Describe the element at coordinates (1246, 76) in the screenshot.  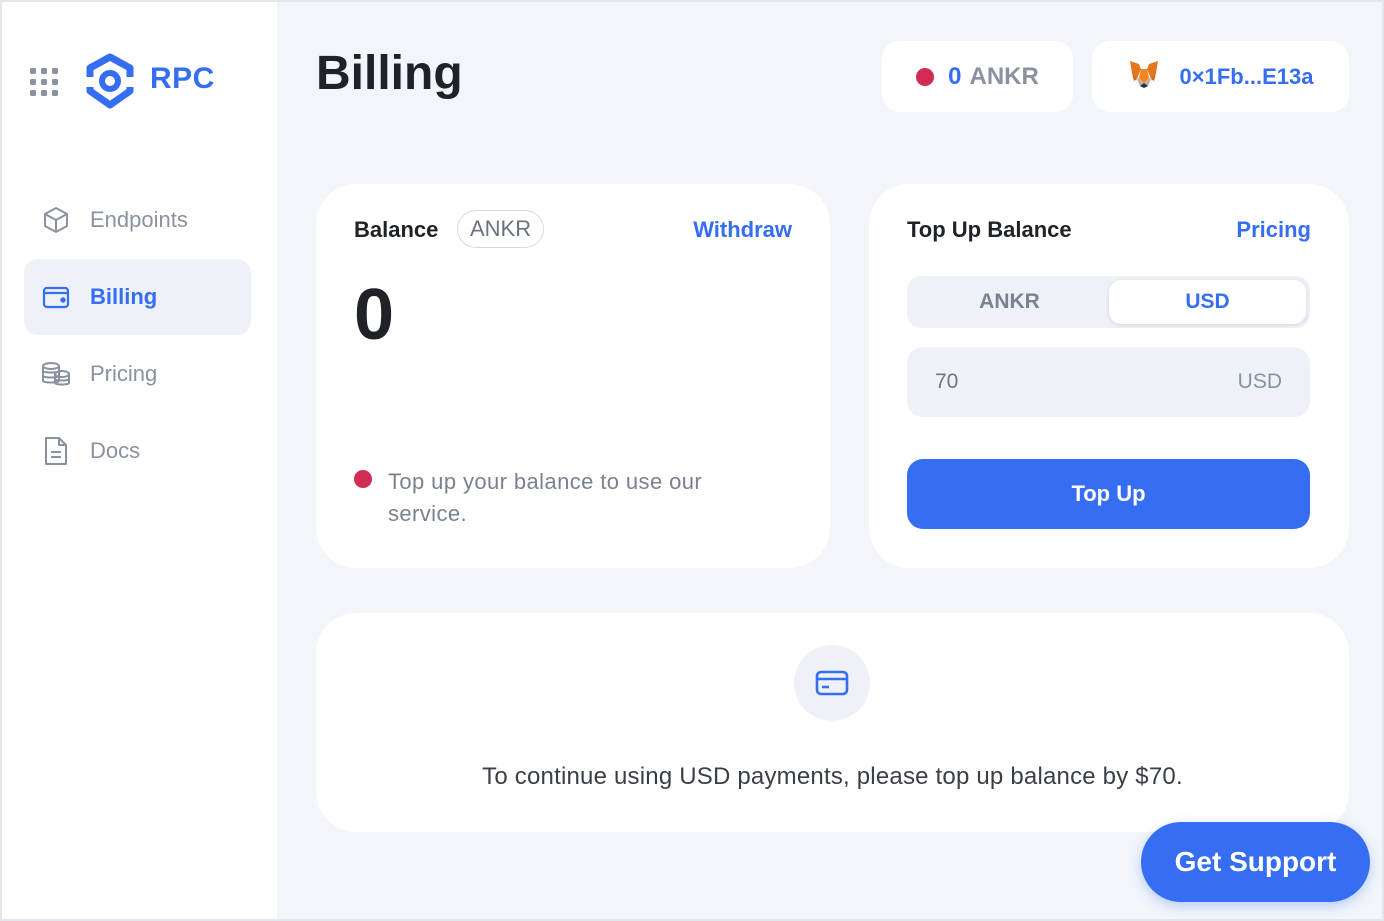
I see `wallet-address: 0×1Fb...E13a` at that location.